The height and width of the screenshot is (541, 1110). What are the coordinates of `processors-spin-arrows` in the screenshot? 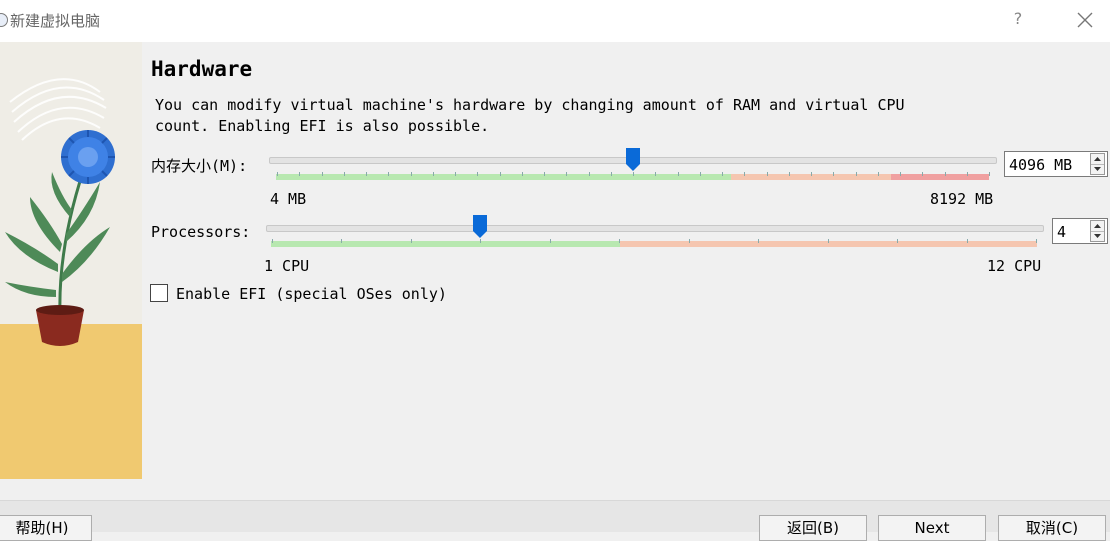 It's located at (1097, 231).